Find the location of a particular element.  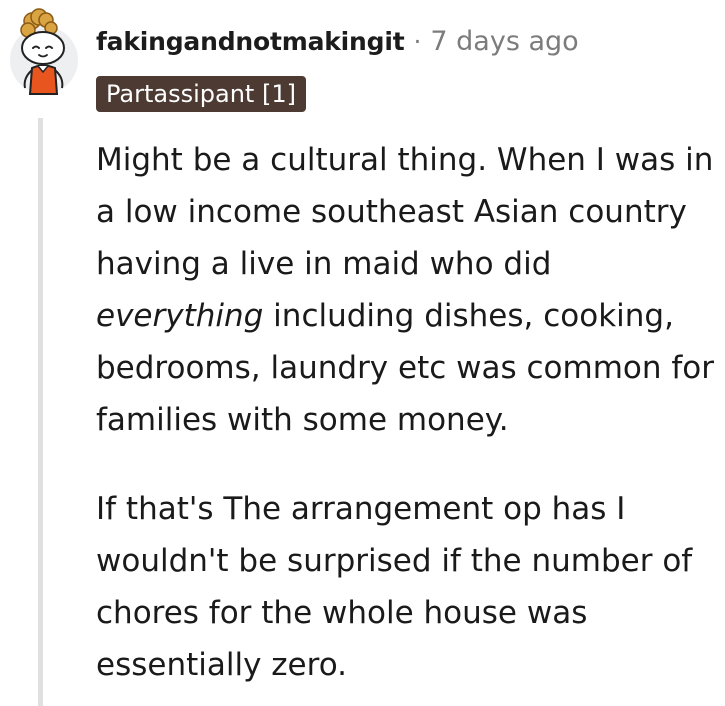

user-avatar is located at coordinates (44, 52).